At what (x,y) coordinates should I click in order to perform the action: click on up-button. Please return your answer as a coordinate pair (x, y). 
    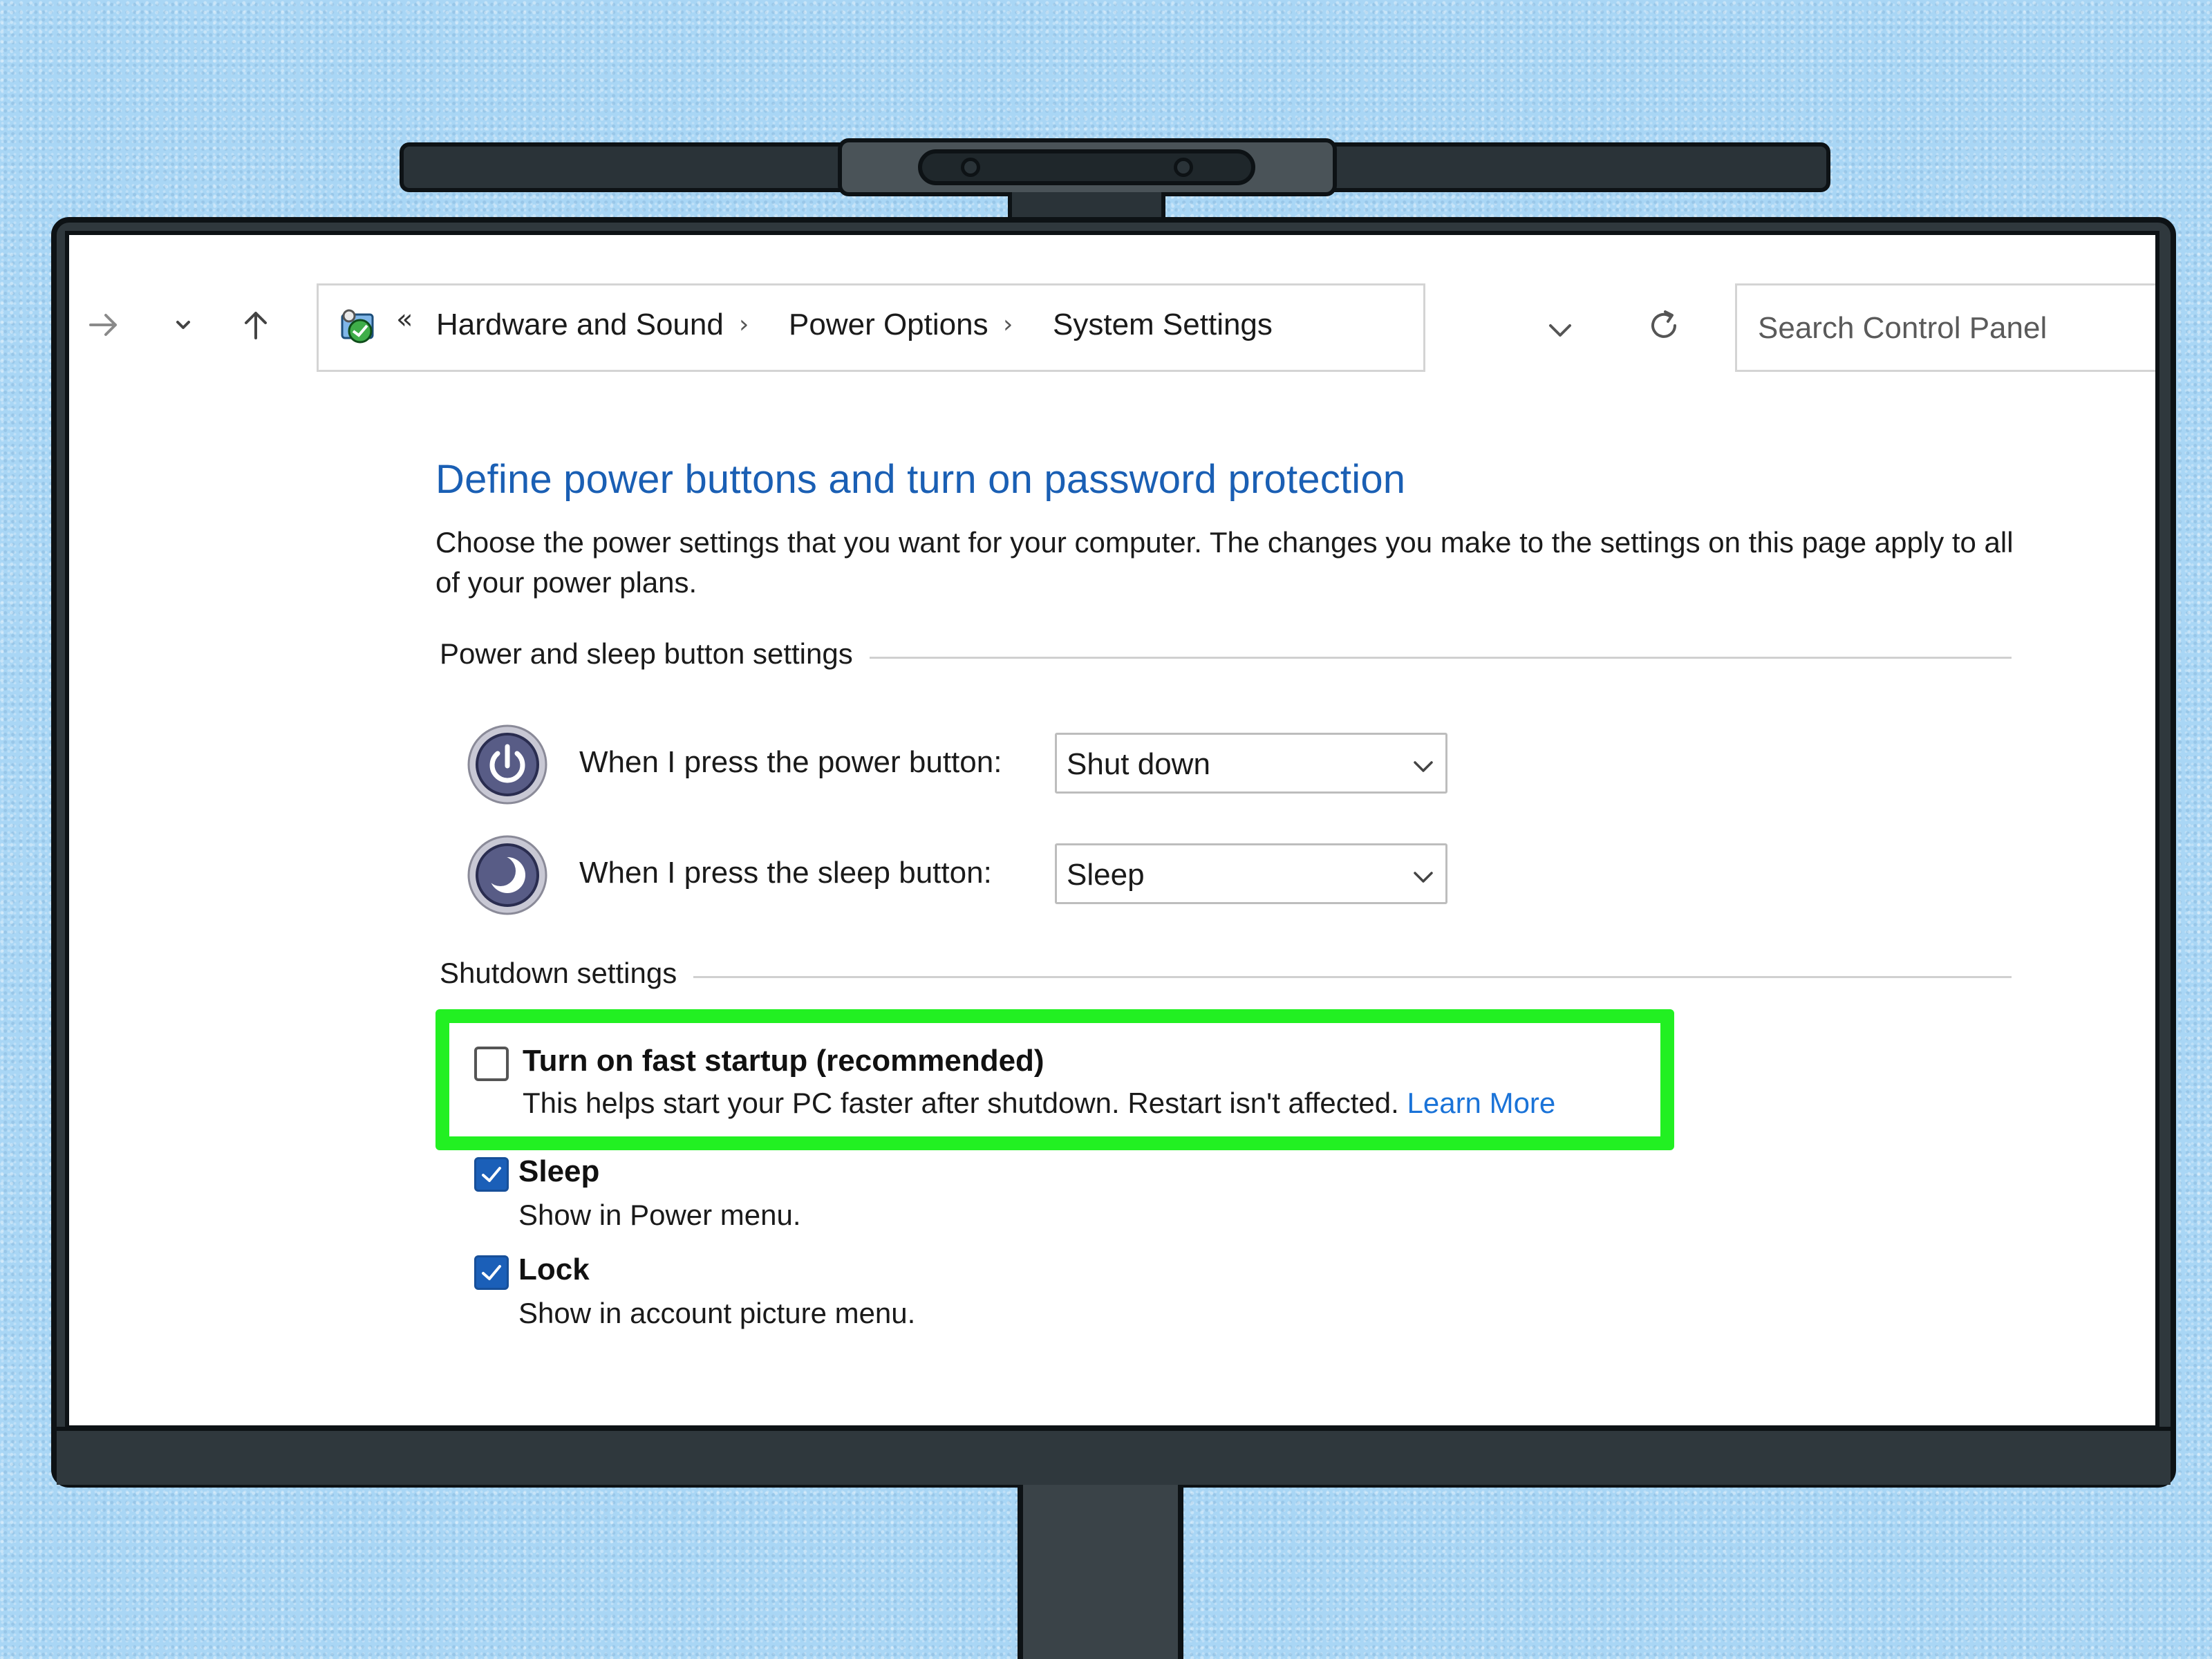
    Looking at the image, I should click on (256, 325).